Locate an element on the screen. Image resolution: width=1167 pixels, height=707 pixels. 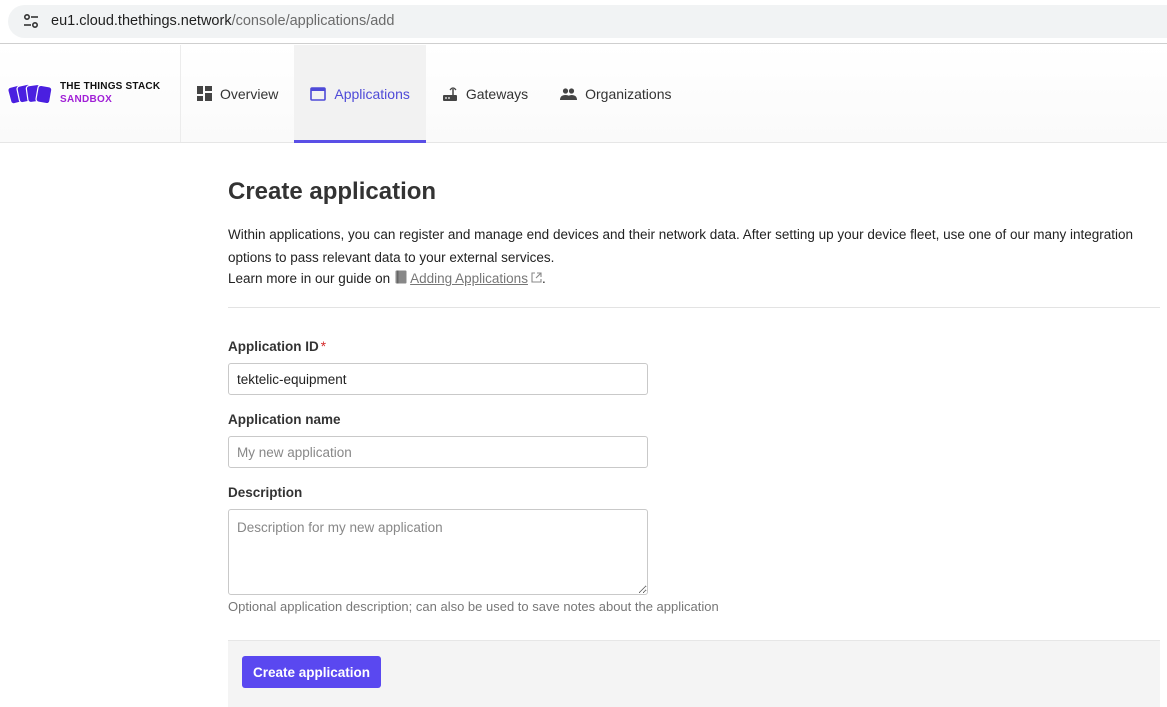
nav-organizations: Organizations is located at coordinates (615, 93).